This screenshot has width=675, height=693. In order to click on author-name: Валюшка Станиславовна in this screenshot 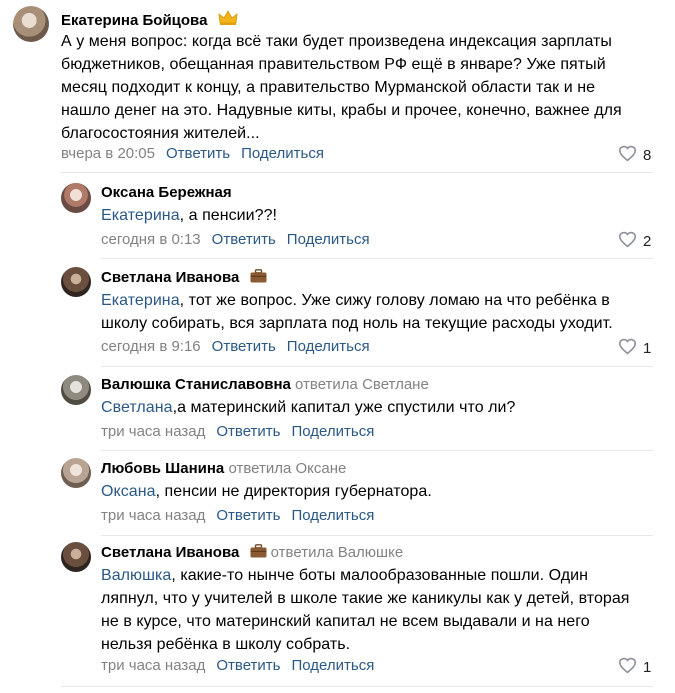, I will do `click(196, 384)`.